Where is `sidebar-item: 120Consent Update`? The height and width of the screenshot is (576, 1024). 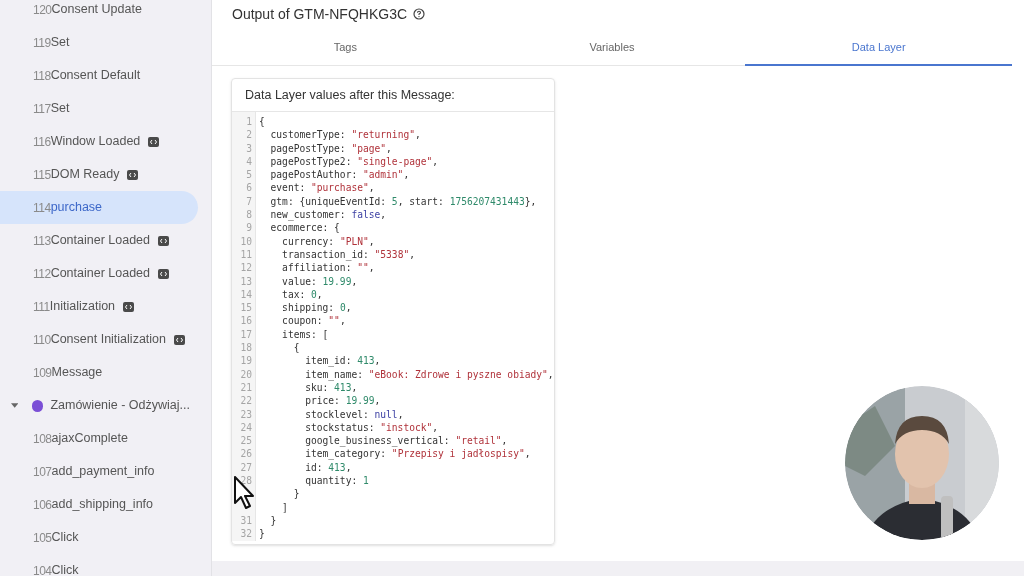 sidebar-item: 120Consent Update is located at coordinates (99, 13).